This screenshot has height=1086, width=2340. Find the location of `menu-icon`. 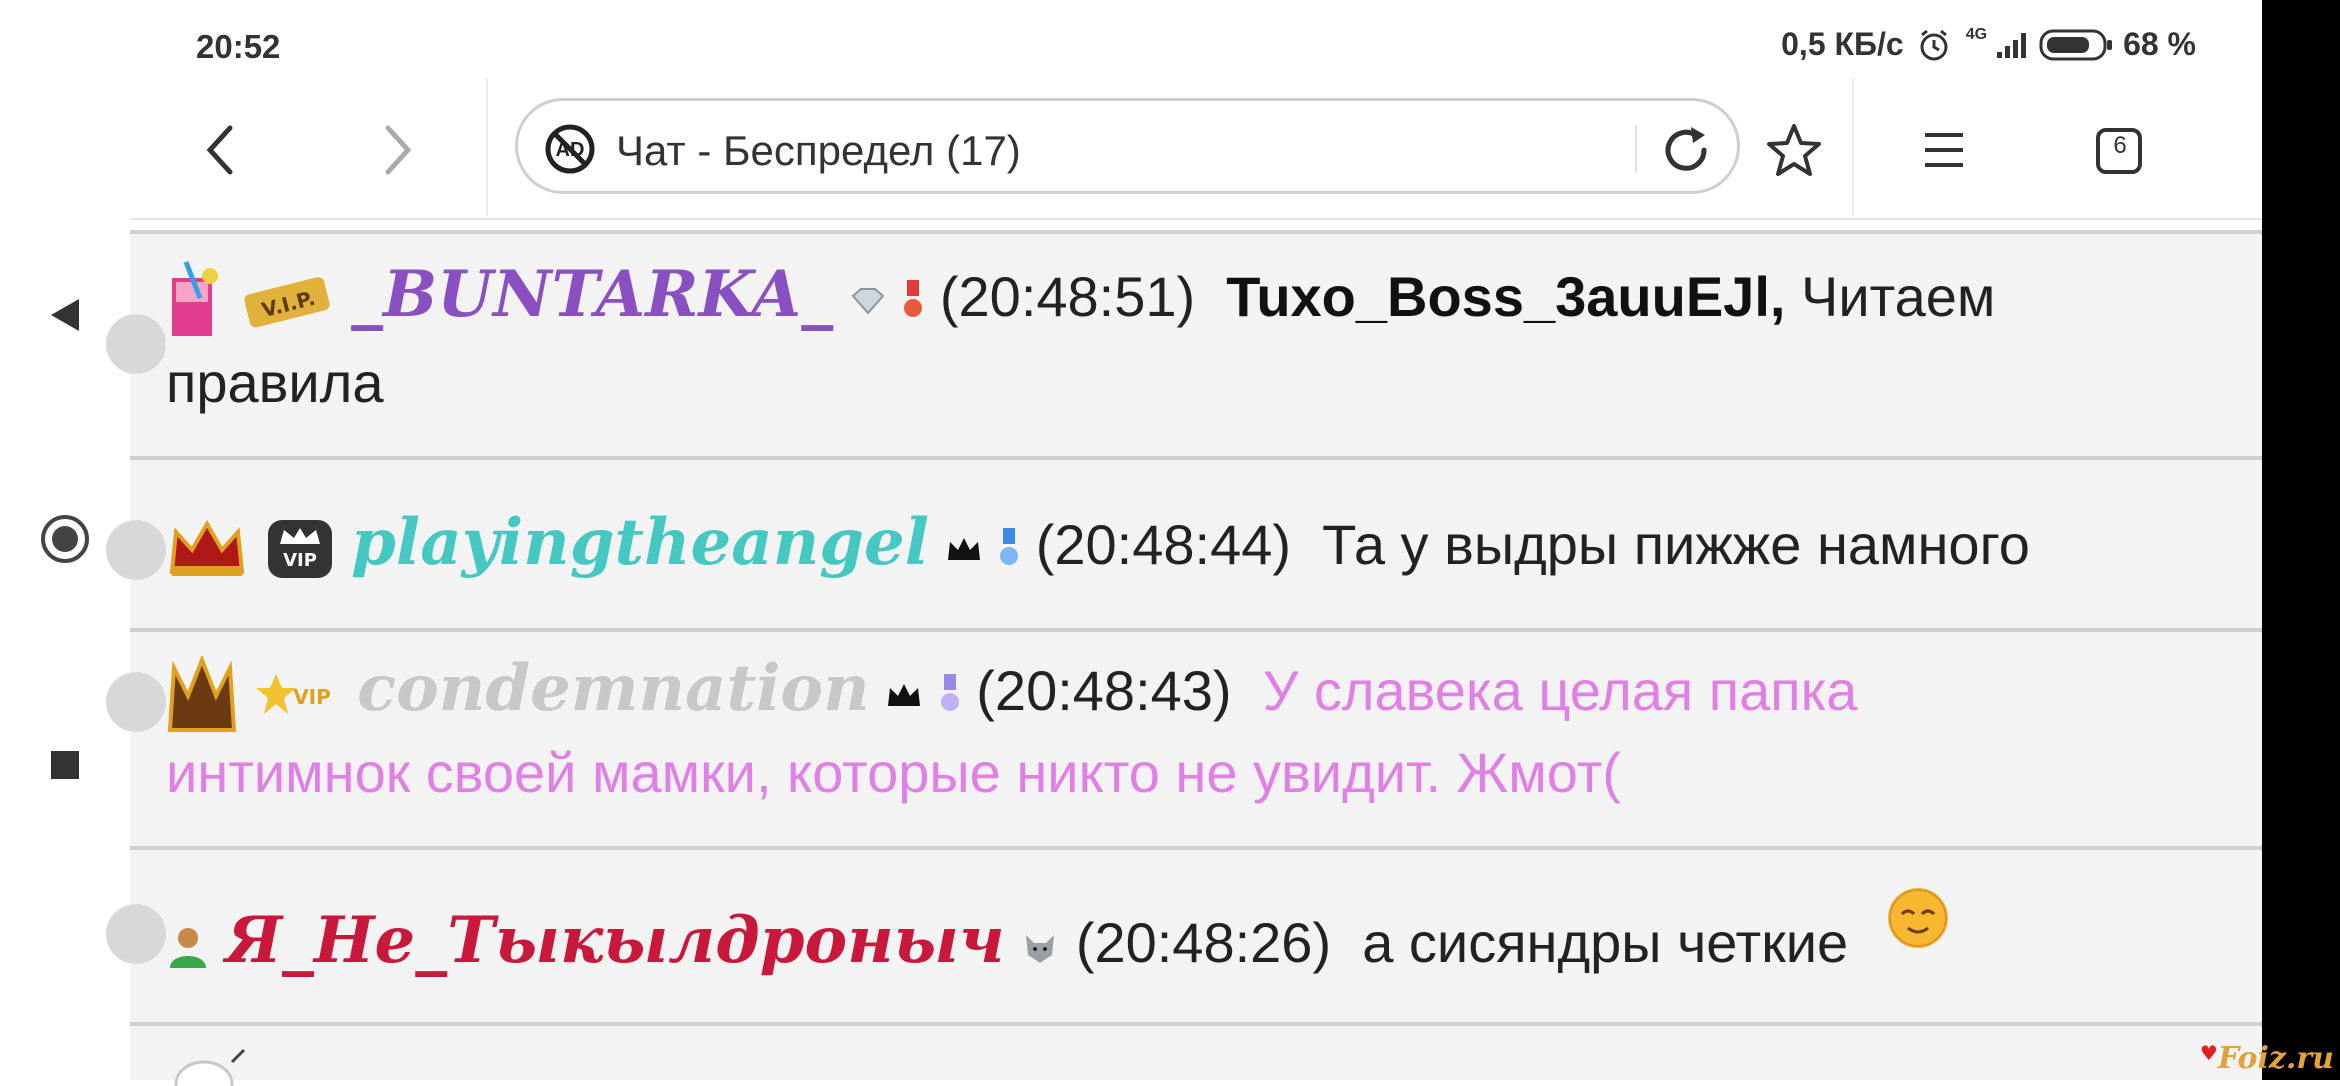

menu-icon is located at coordinates (1944, 150).